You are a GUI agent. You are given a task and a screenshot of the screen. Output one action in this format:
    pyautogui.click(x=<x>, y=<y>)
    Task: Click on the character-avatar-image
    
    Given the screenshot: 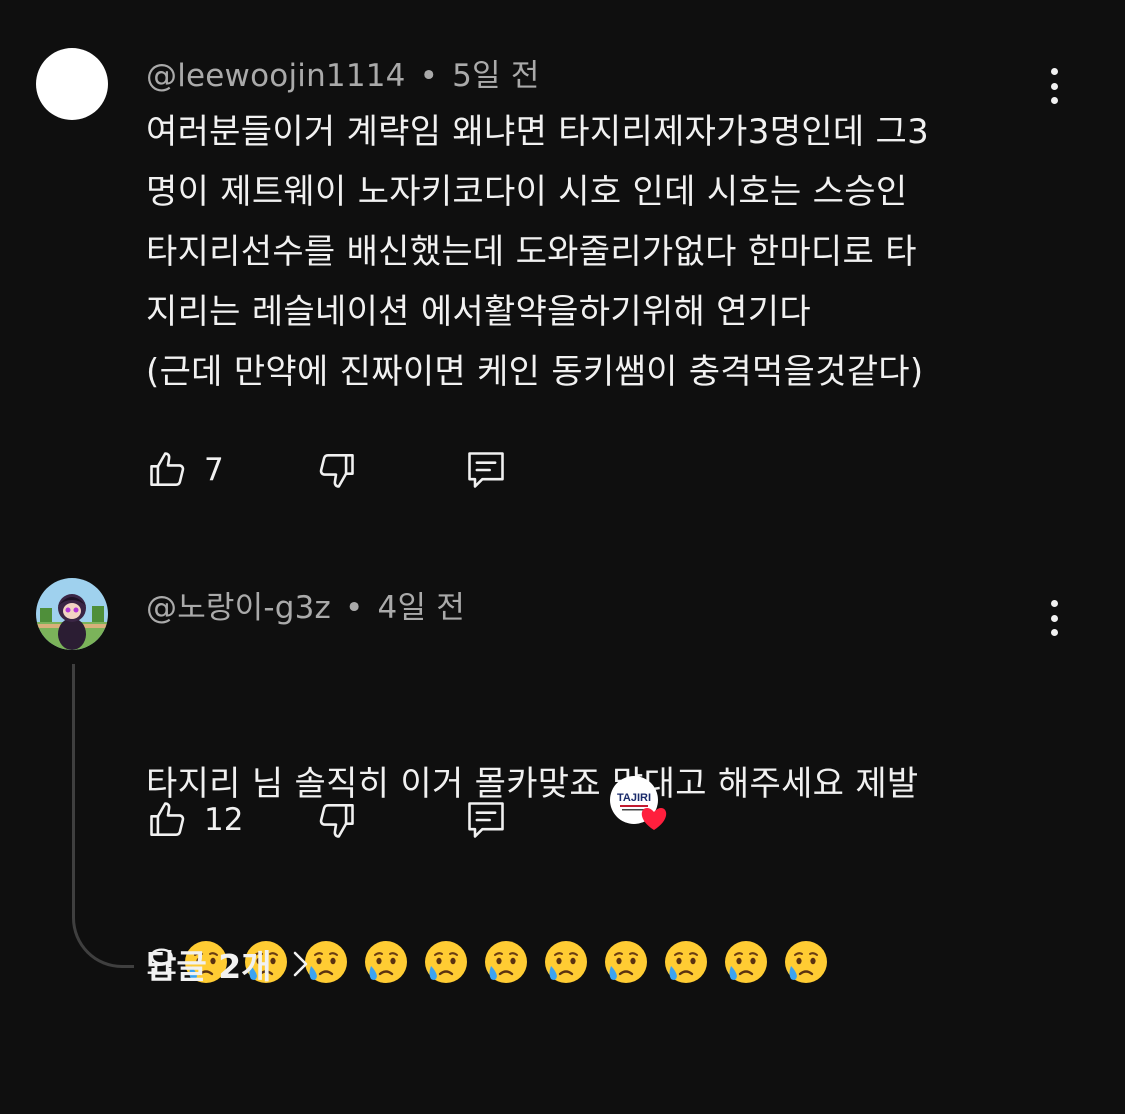 What is the action you would take?
    pyautogui.click(x=72, y=614)
    